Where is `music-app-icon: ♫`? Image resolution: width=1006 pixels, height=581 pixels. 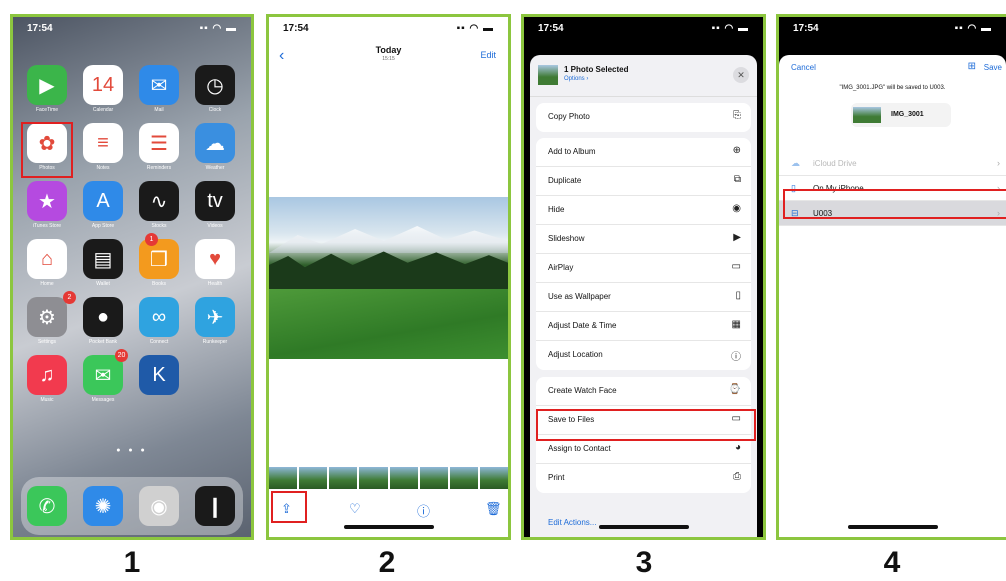
music-app-icon: ♫ is located at coordinates (47, 375).